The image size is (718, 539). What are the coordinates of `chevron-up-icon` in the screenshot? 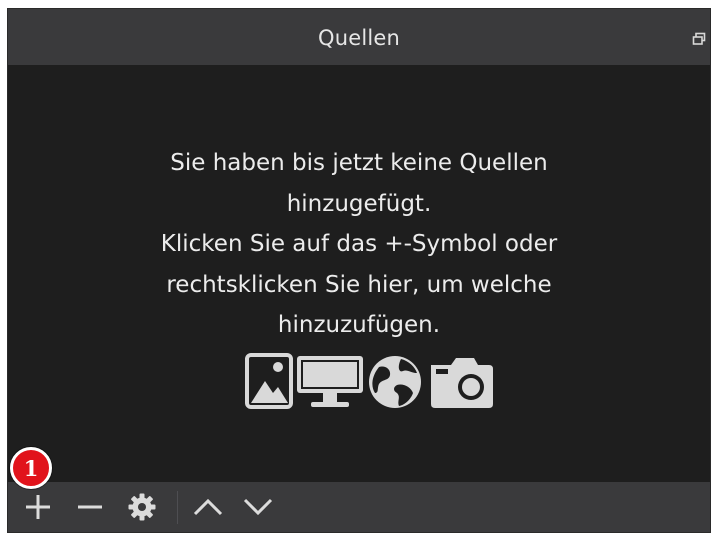 It's located at (208, 507).